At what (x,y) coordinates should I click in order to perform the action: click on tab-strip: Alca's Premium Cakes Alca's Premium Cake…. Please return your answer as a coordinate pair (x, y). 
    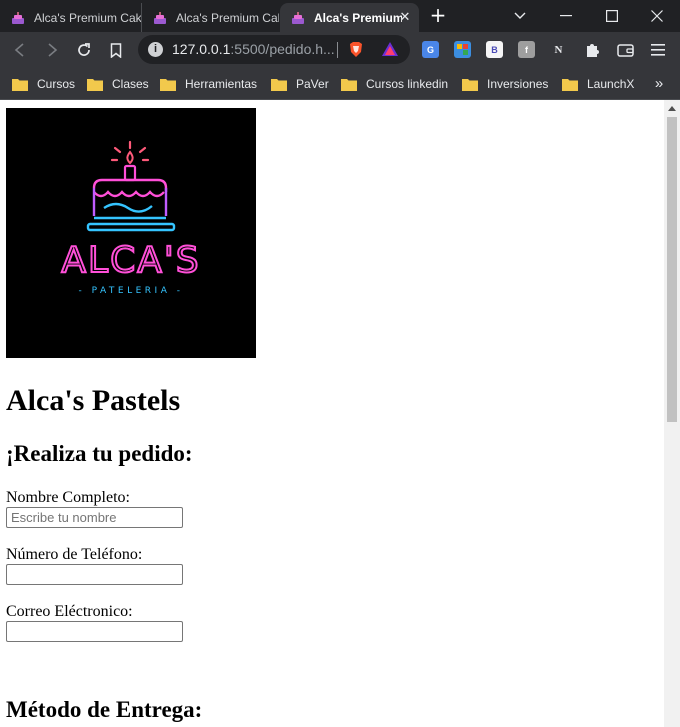
    Looking at the image, I should click on (340, 16).